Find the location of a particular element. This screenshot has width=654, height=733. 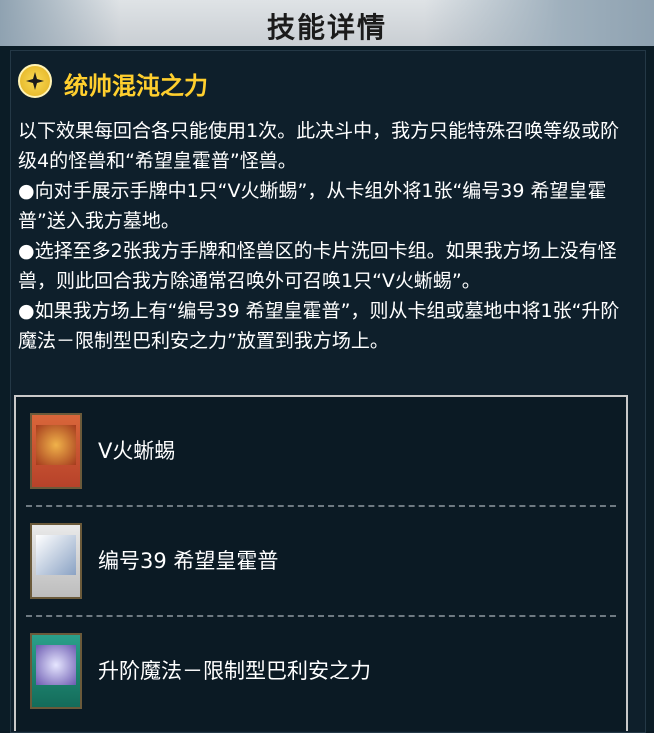

star-icon is located at coordinates (35, 81).